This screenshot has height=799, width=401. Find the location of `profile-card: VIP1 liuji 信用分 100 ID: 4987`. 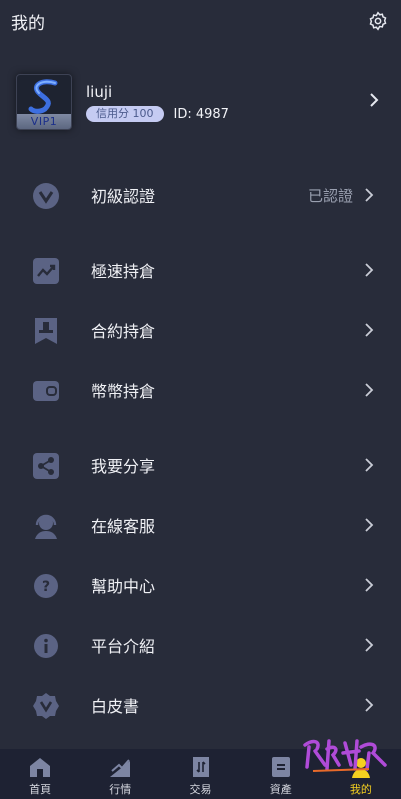

profile-card: VIP1 liuji 信用分 100 ID: 4987 is located at coordinates (200, 102).